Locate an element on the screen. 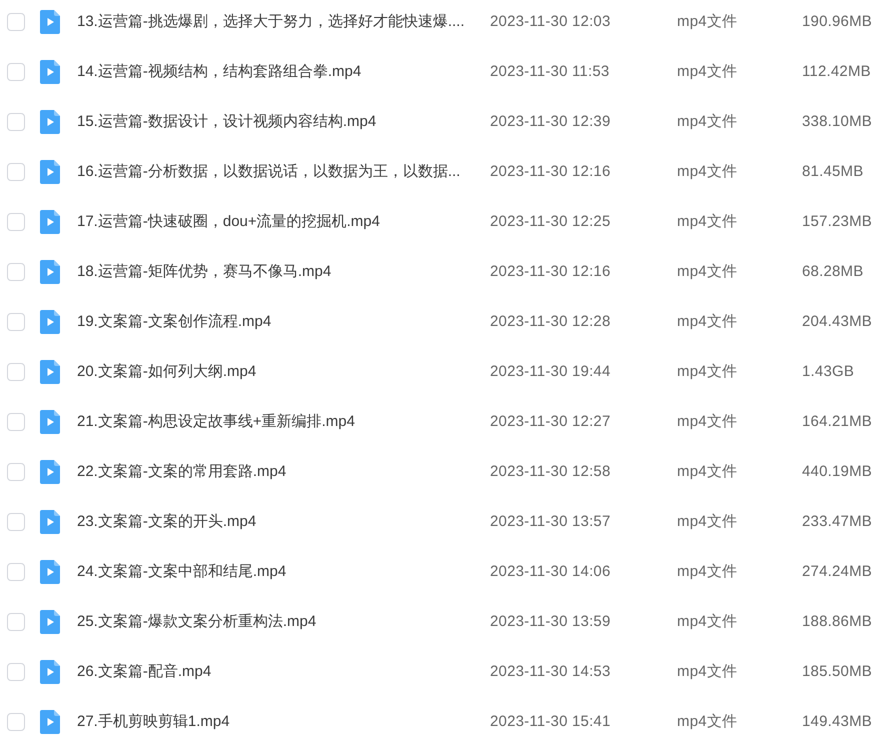 The image size is (889, 749). modified-date: 2023-11-30 12:39 is located at coordinates (550, 121).